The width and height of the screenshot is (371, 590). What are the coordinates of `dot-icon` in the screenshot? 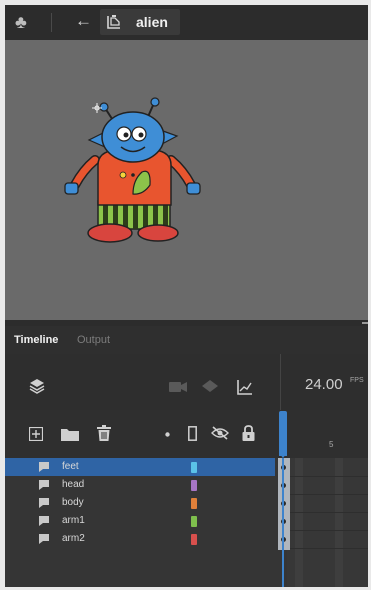 It's located at (167, 434).